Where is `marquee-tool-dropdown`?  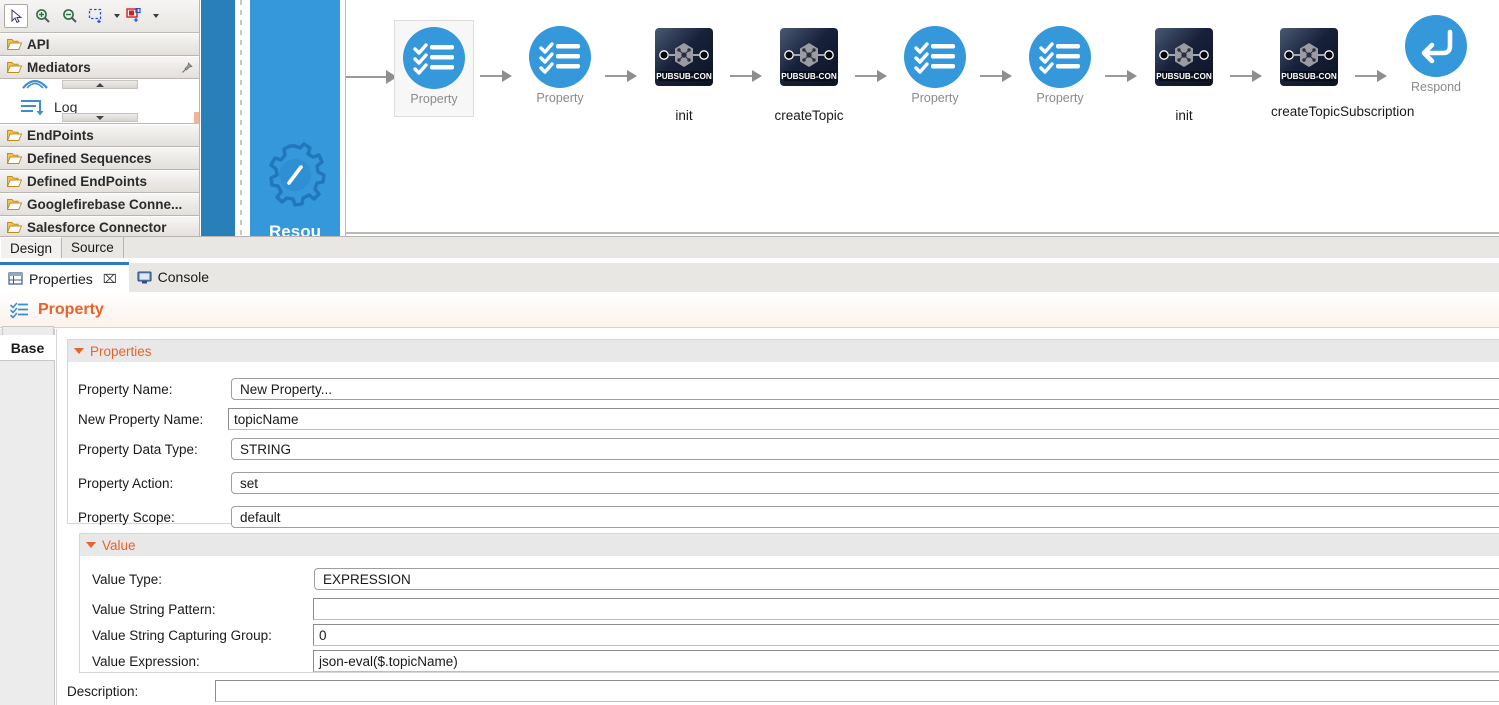
marquee-tool-dropdown is located at coordinates (116, 16).